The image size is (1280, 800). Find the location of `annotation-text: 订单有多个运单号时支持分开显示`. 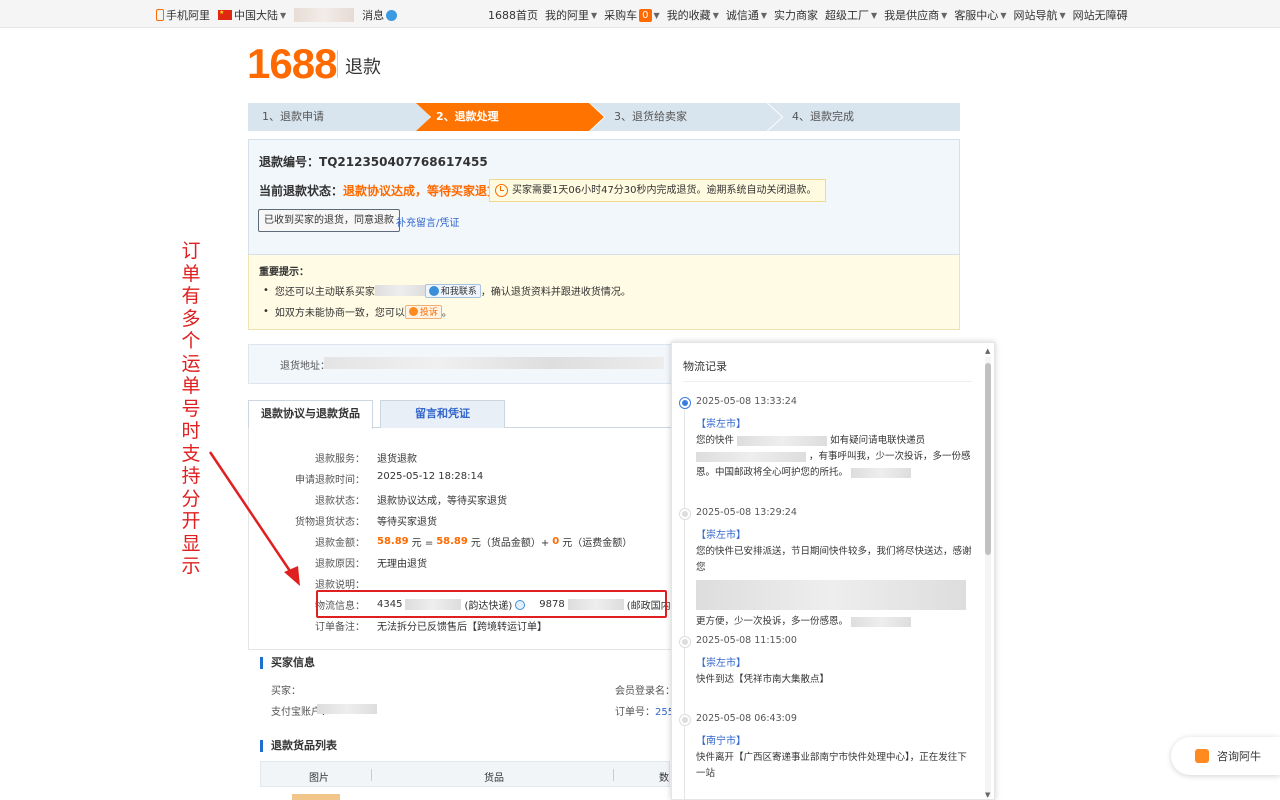

annotation-text: 订单有多个运单号时支持分开显示 is located at coordinates (191, 408).